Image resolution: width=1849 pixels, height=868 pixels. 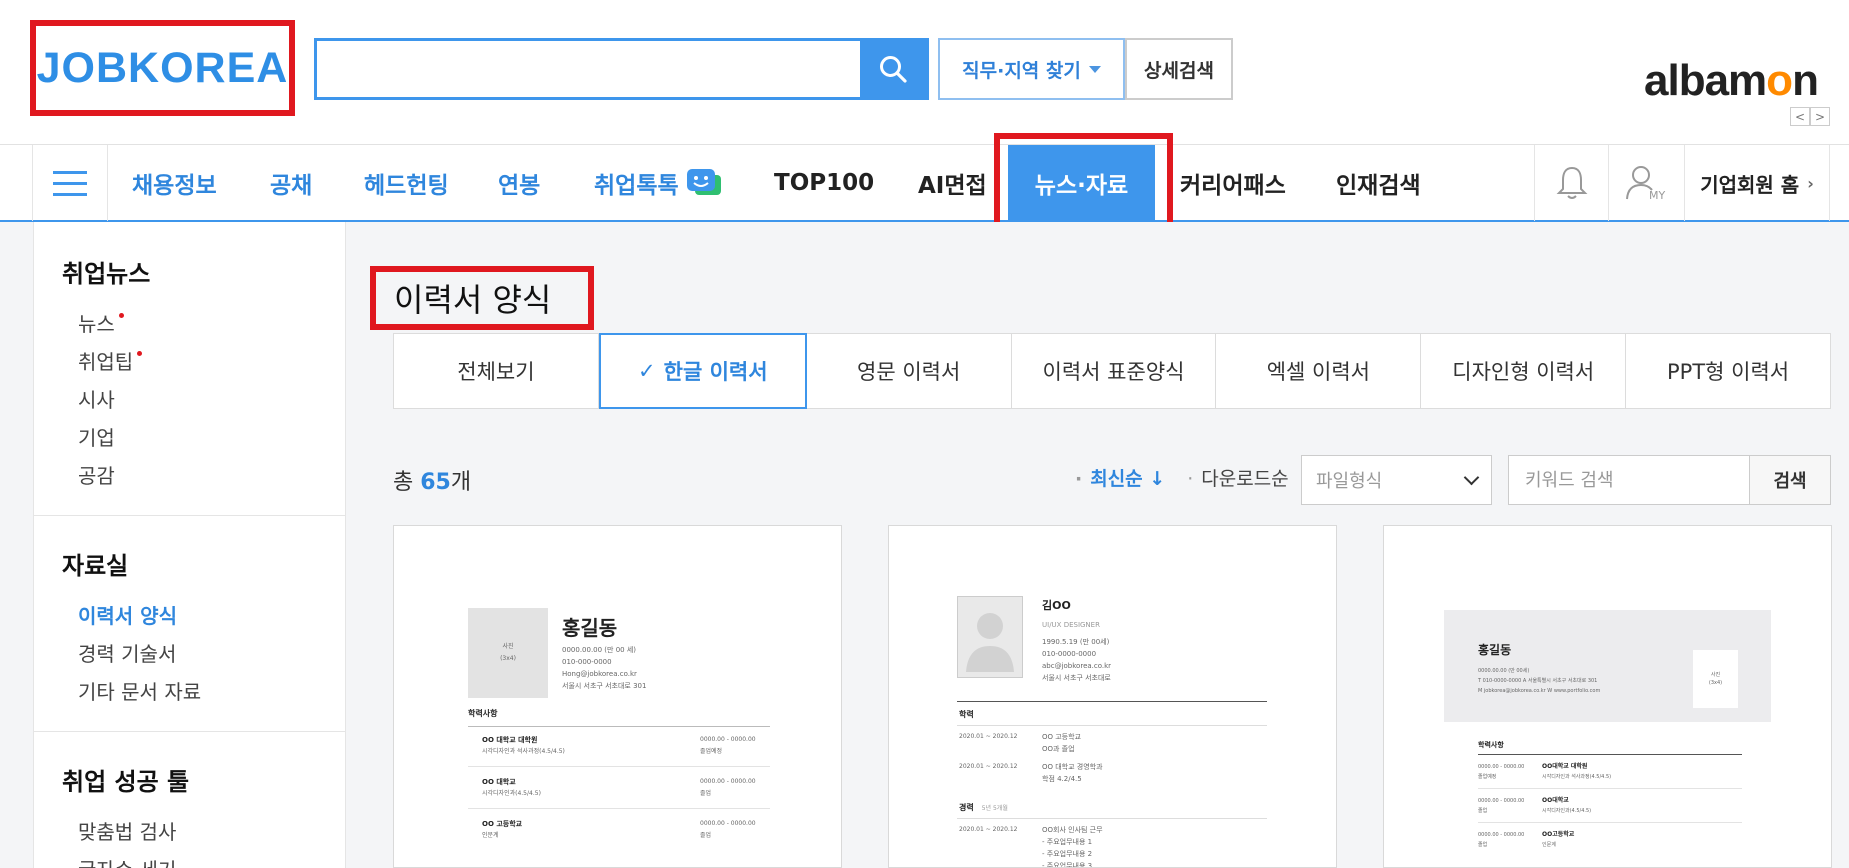 I want to click on edu-period: 0000.00 - 0000.00 졸업, so click(x=1501, y=806).